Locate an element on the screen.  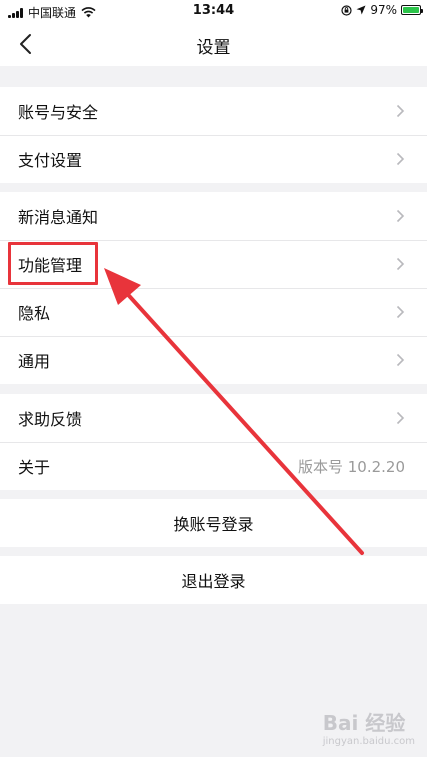
settings-item-privacy: 隐私 is located at coordinates (213, 312).